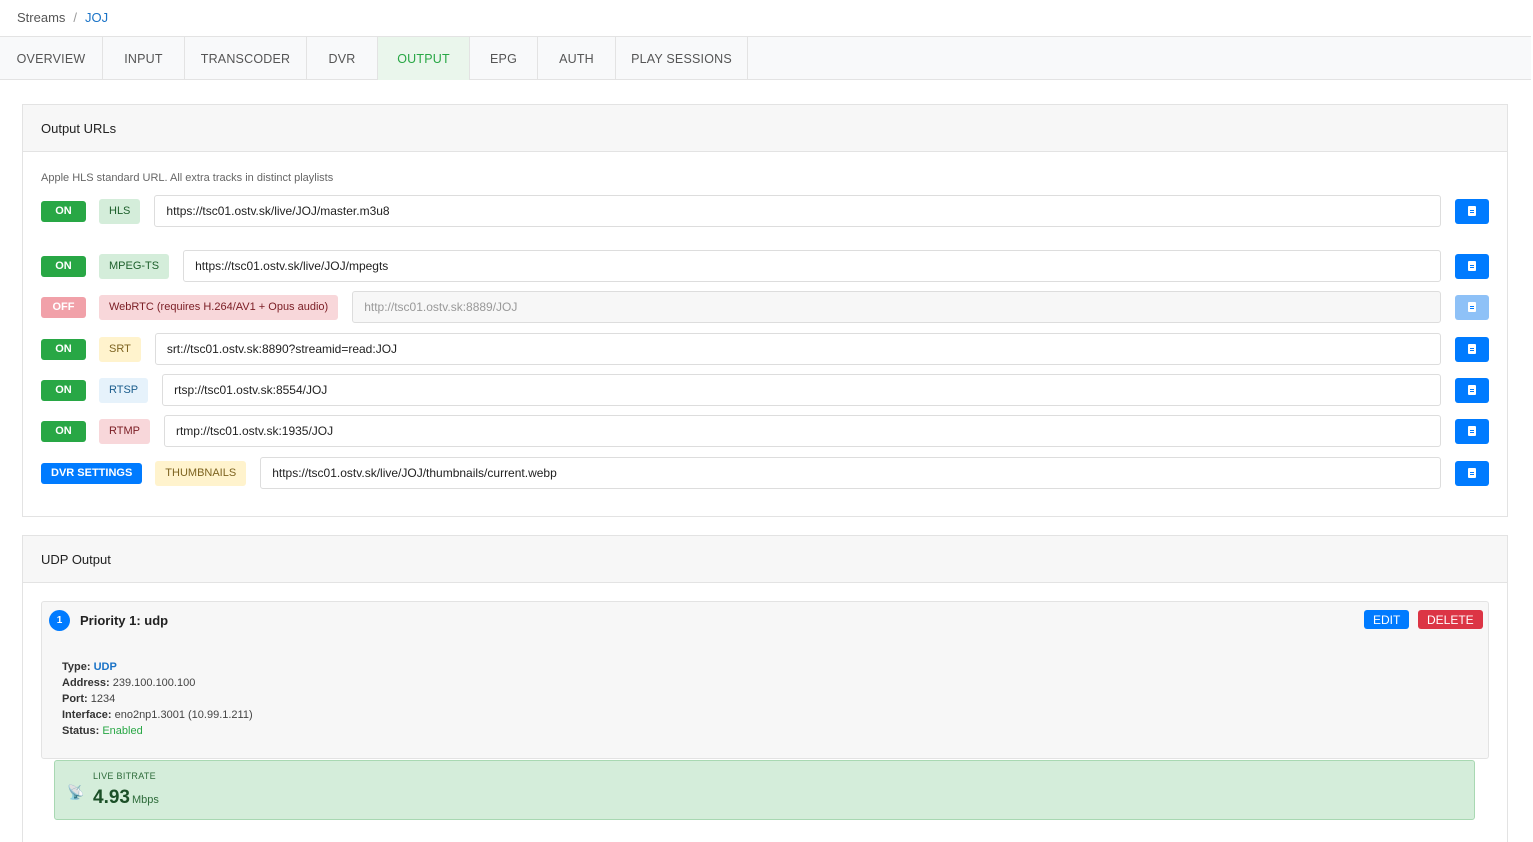  I want to click on breadcrumb: Streams / JOJ, so click(62, 17).